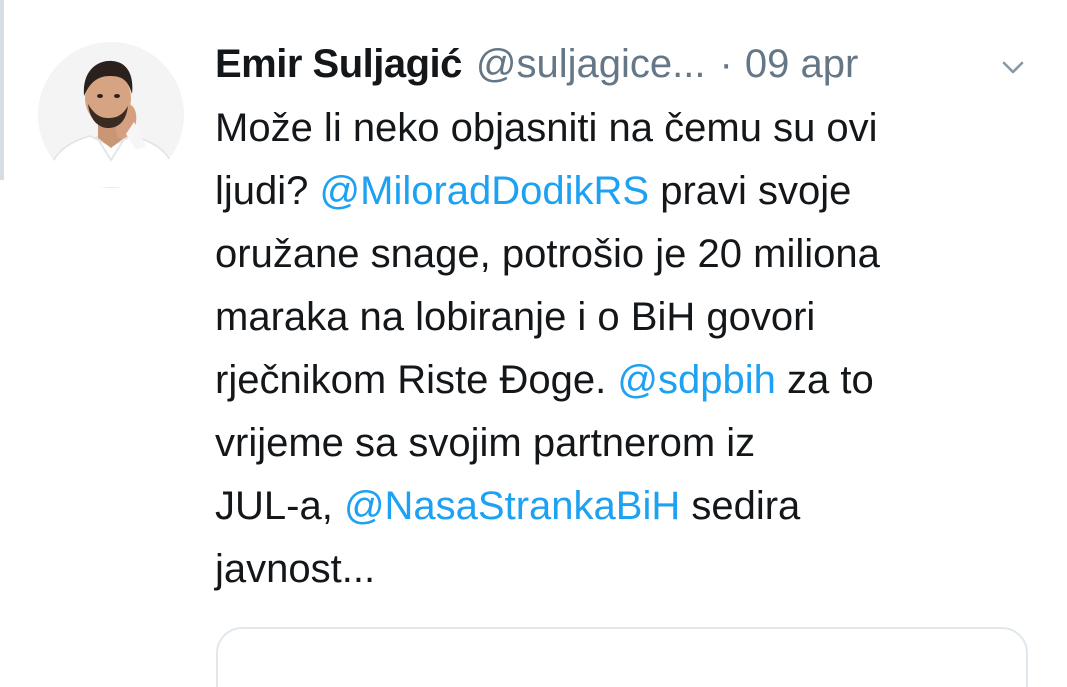  I want to click on left-divider, so click(2, 90).